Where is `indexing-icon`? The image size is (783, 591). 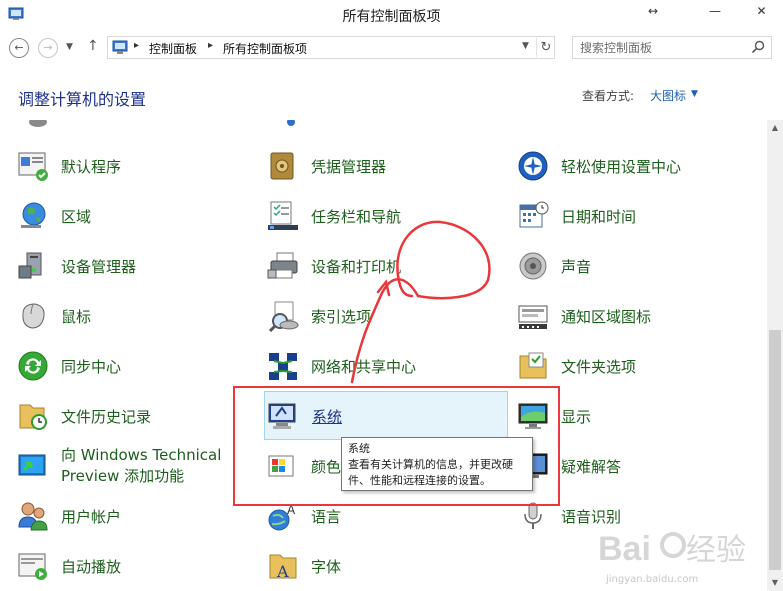
indexing-icon is located at coordinates (283, 316).